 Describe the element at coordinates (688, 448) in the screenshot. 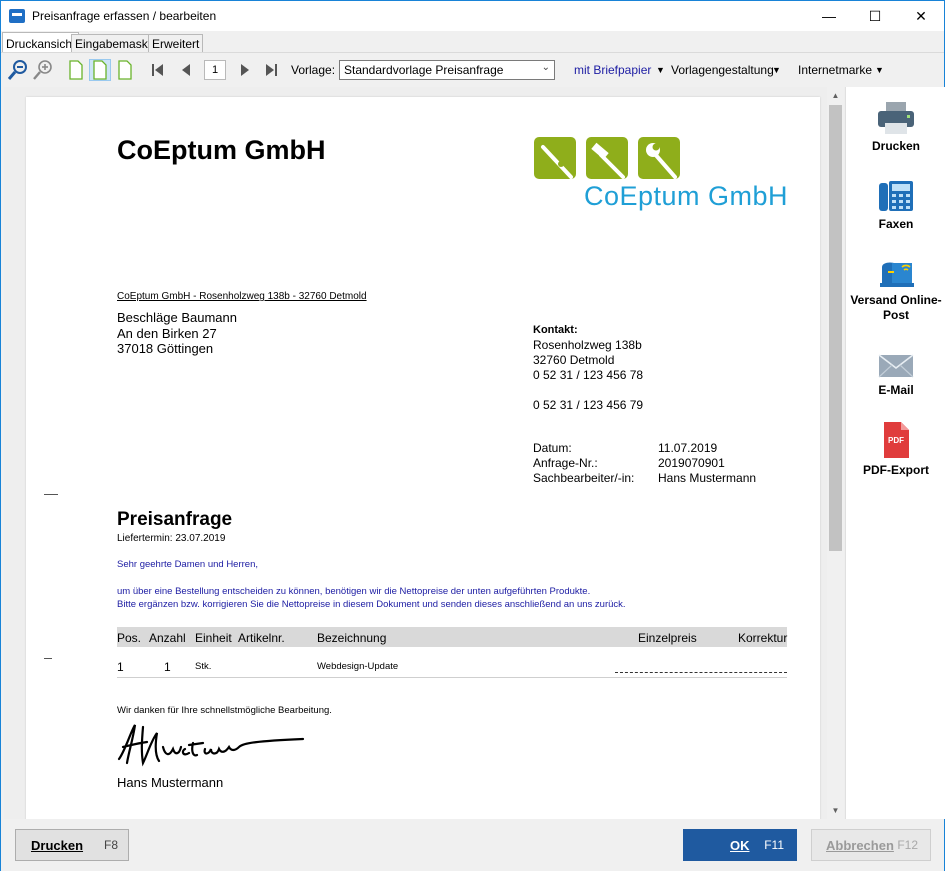

I see `meta-value: 11.07.2019` at that location.